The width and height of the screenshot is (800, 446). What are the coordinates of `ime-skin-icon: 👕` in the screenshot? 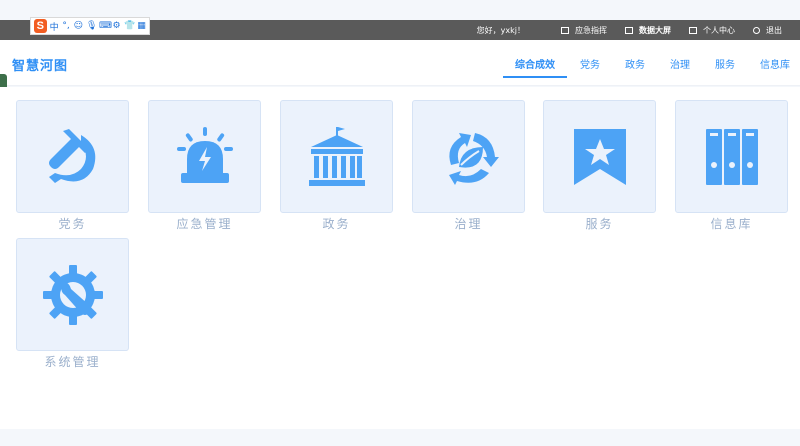 It's located at (129, 26).